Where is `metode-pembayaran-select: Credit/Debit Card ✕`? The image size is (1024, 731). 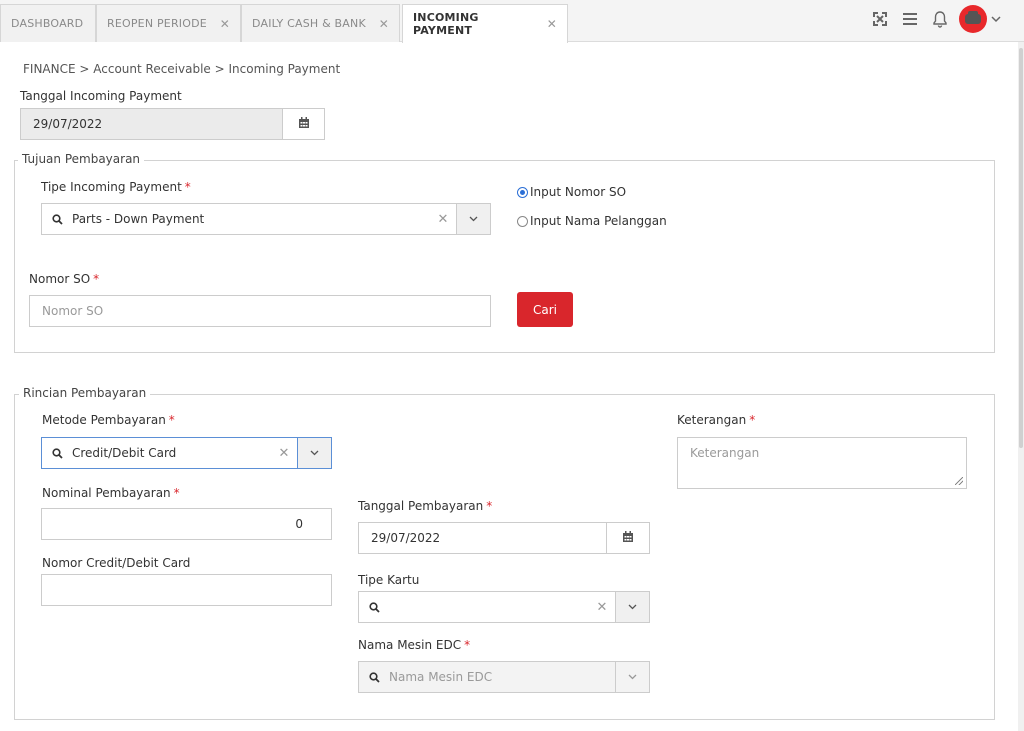 metode-pembayaran-select: Credit/Debit Card ✕ is located at coordinates (186, 453).